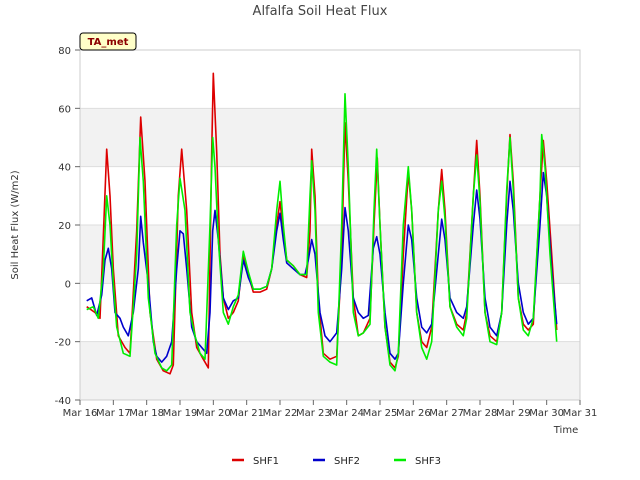  I want to click on ta-met-badge-text: TA_met, so click(108, 42).